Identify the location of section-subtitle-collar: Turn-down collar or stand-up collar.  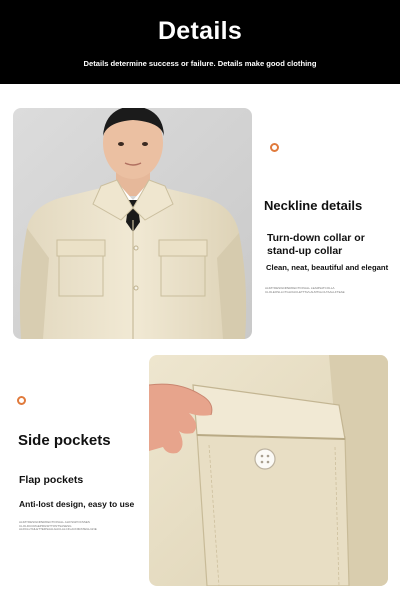
(316, 244).